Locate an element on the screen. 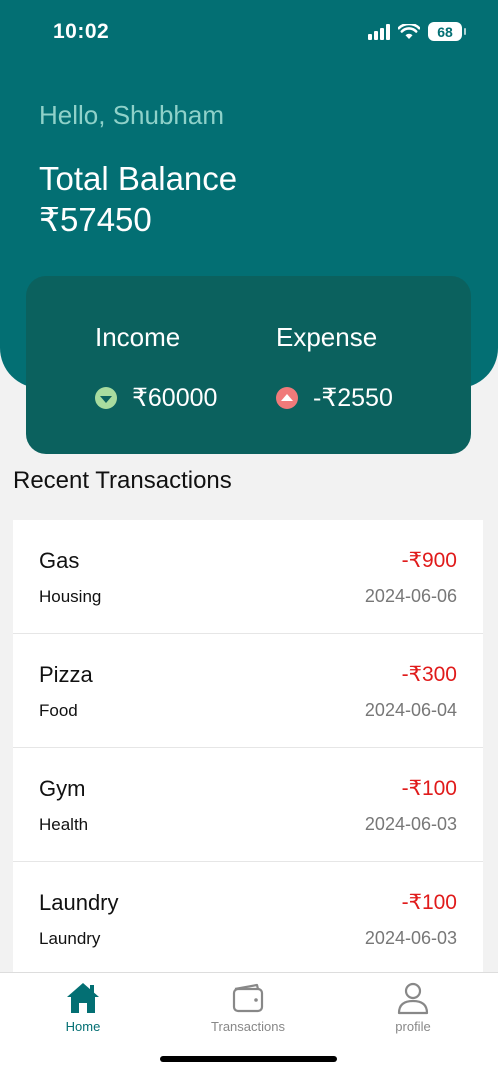 The width and height of the screenshot is (498, 1074). tab-profile-label: profile is located at coordinates (413, 1026).